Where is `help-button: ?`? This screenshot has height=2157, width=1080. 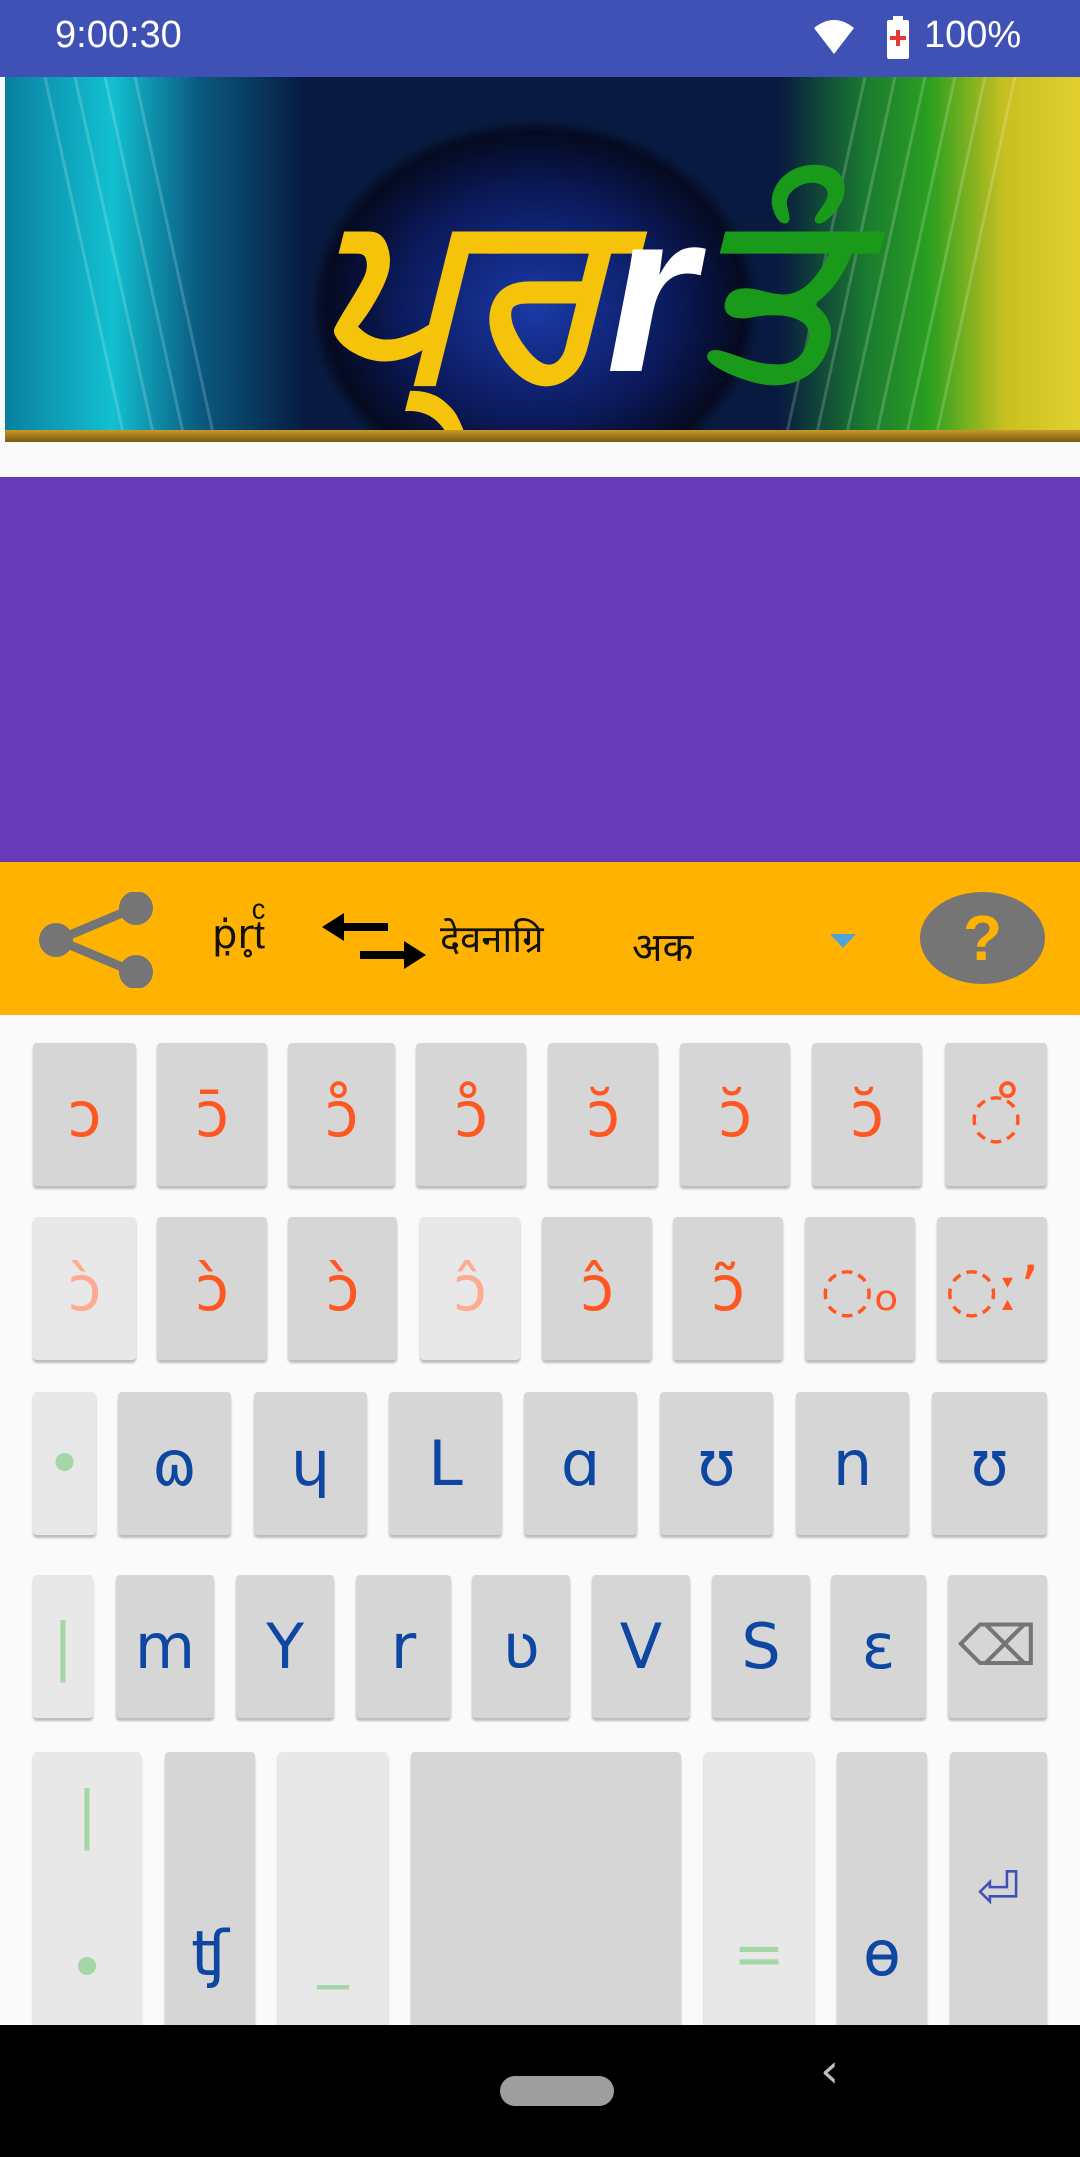 help-button: ? is located at coordinates (982, 938).